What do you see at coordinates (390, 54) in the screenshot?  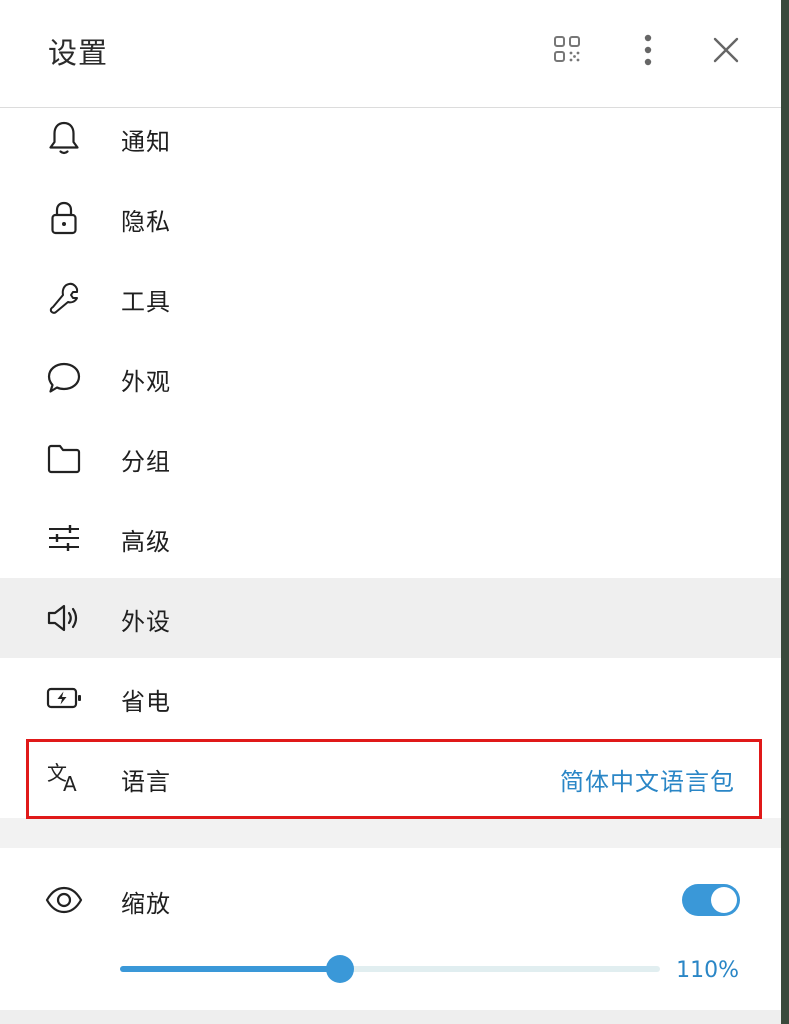 I see `settings-header: 设置` at bounding box center [390, 54].